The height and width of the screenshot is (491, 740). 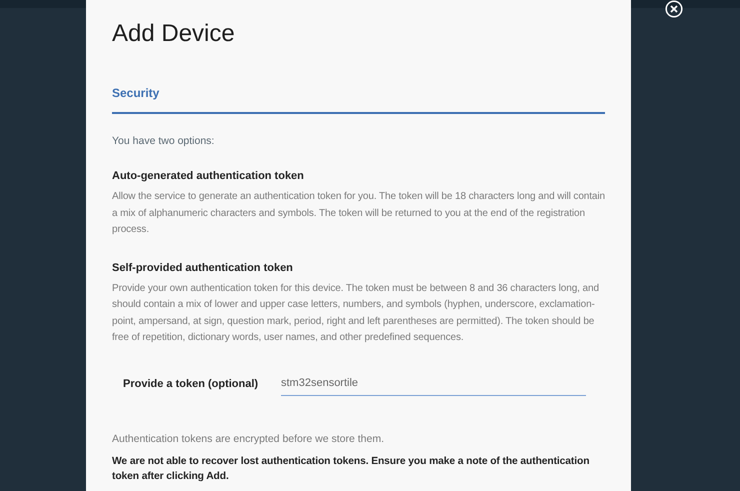 What do you see at coordinates (136, 99) in the screenshot?
I see `tab: Security` at bounding box center [136, 99].